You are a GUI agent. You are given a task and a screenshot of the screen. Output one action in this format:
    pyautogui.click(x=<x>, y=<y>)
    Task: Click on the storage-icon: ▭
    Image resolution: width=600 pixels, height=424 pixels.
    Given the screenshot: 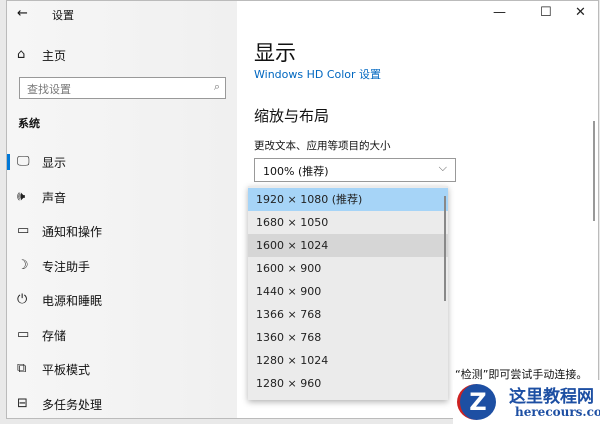 What is the action you would take?
    pyautogui.click(x=23, y=334)
    